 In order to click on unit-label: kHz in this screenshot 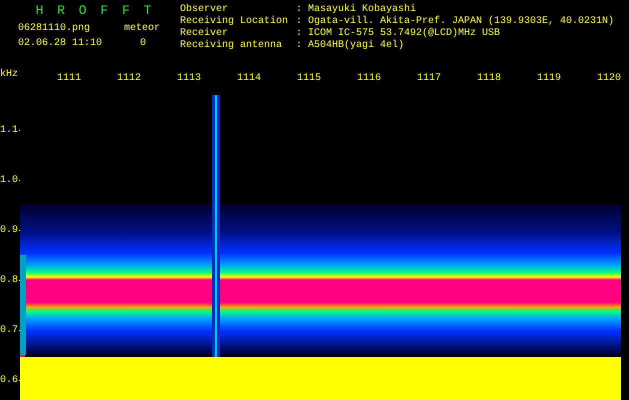, I will do `click(10, 75)`.